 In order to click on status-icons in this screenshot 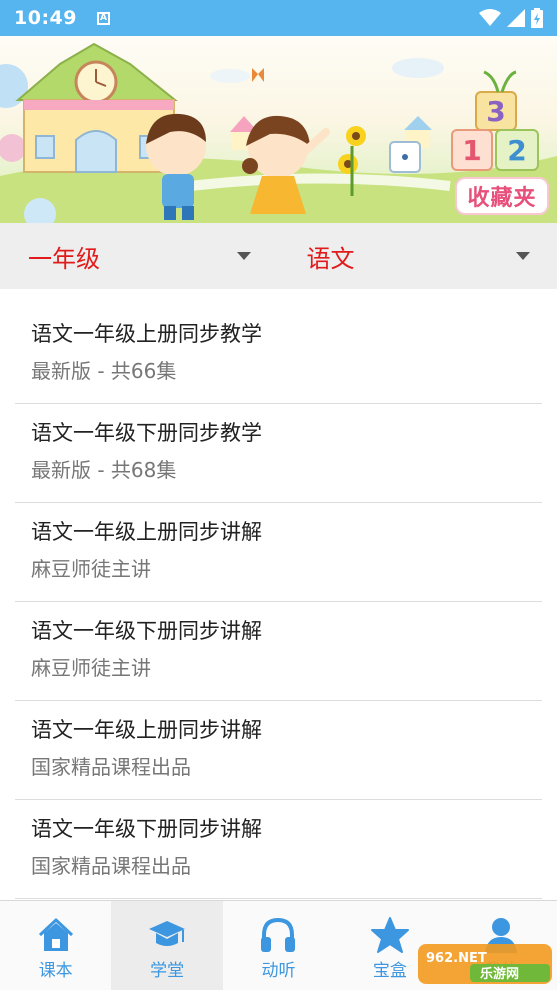, I will do `click(511, 18)`.